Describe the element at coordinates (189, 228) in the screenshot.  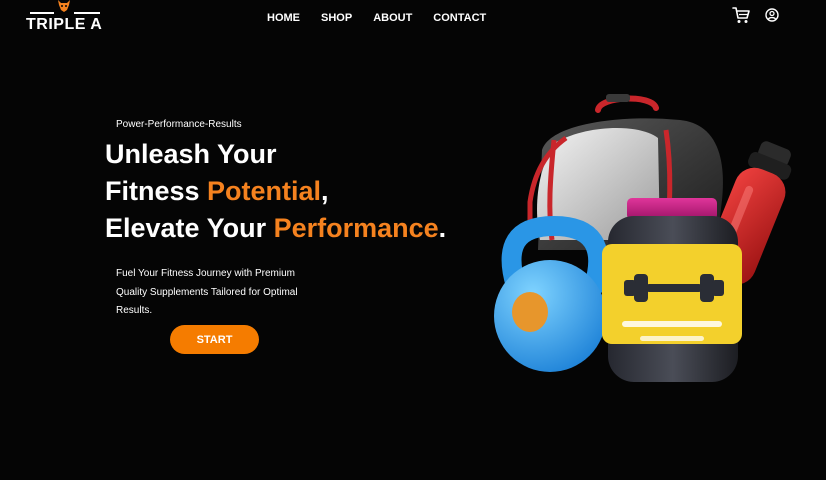
I see `headline-line-3-prefix: Elevate Your` at that location.